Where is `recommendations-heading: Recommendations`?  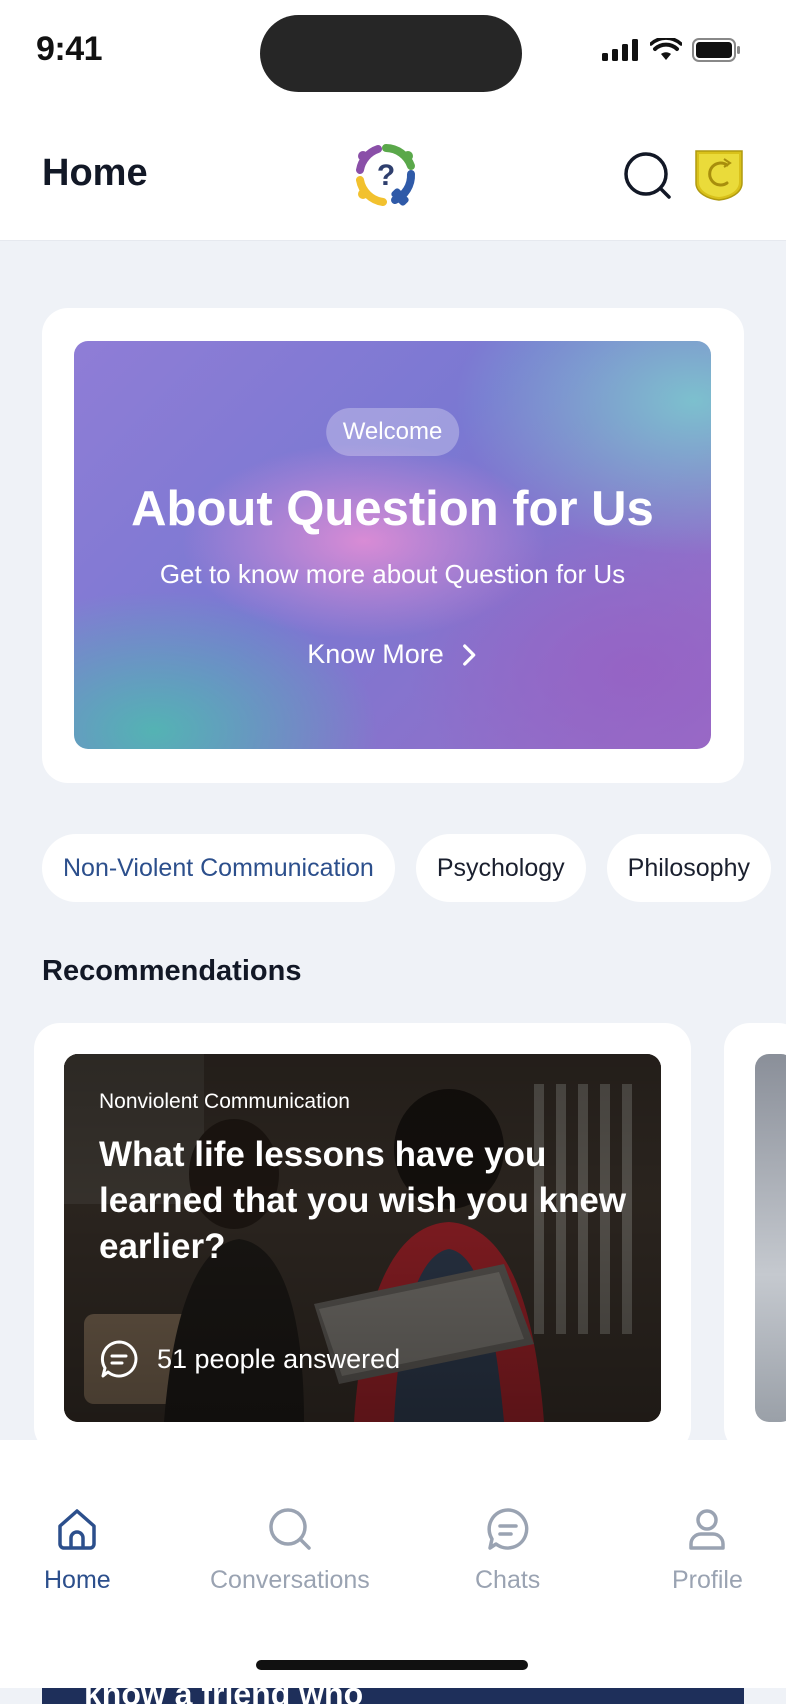 recommendations-heading: Recommendations is located at coordinates (172, 971).